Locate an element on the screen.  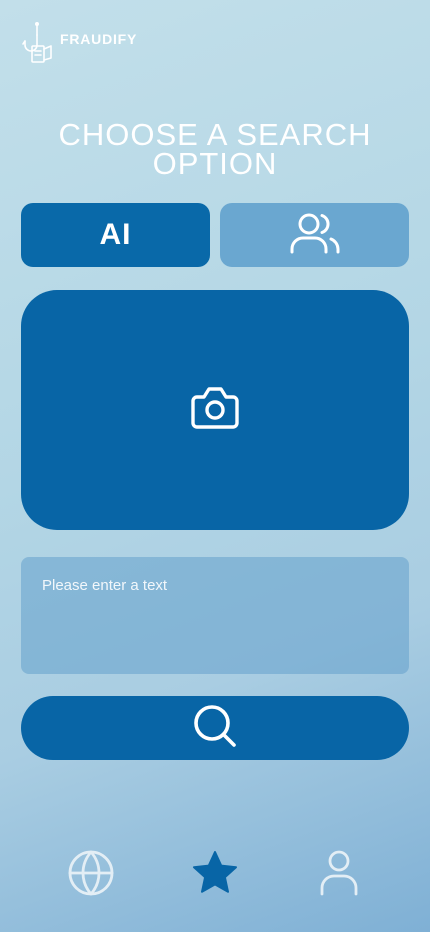
ai-search-option-button: AI is located at coordinates (115, 235).